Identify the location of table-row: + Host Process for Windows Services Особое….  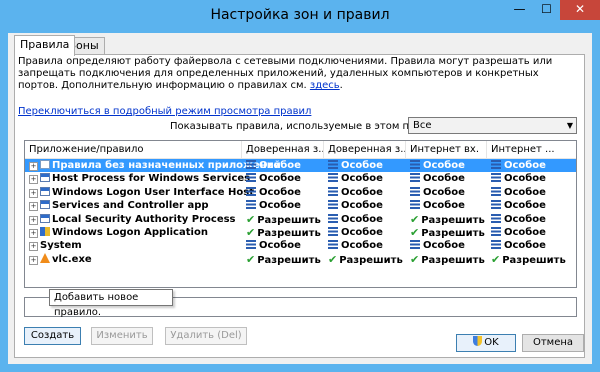
(300, 178).